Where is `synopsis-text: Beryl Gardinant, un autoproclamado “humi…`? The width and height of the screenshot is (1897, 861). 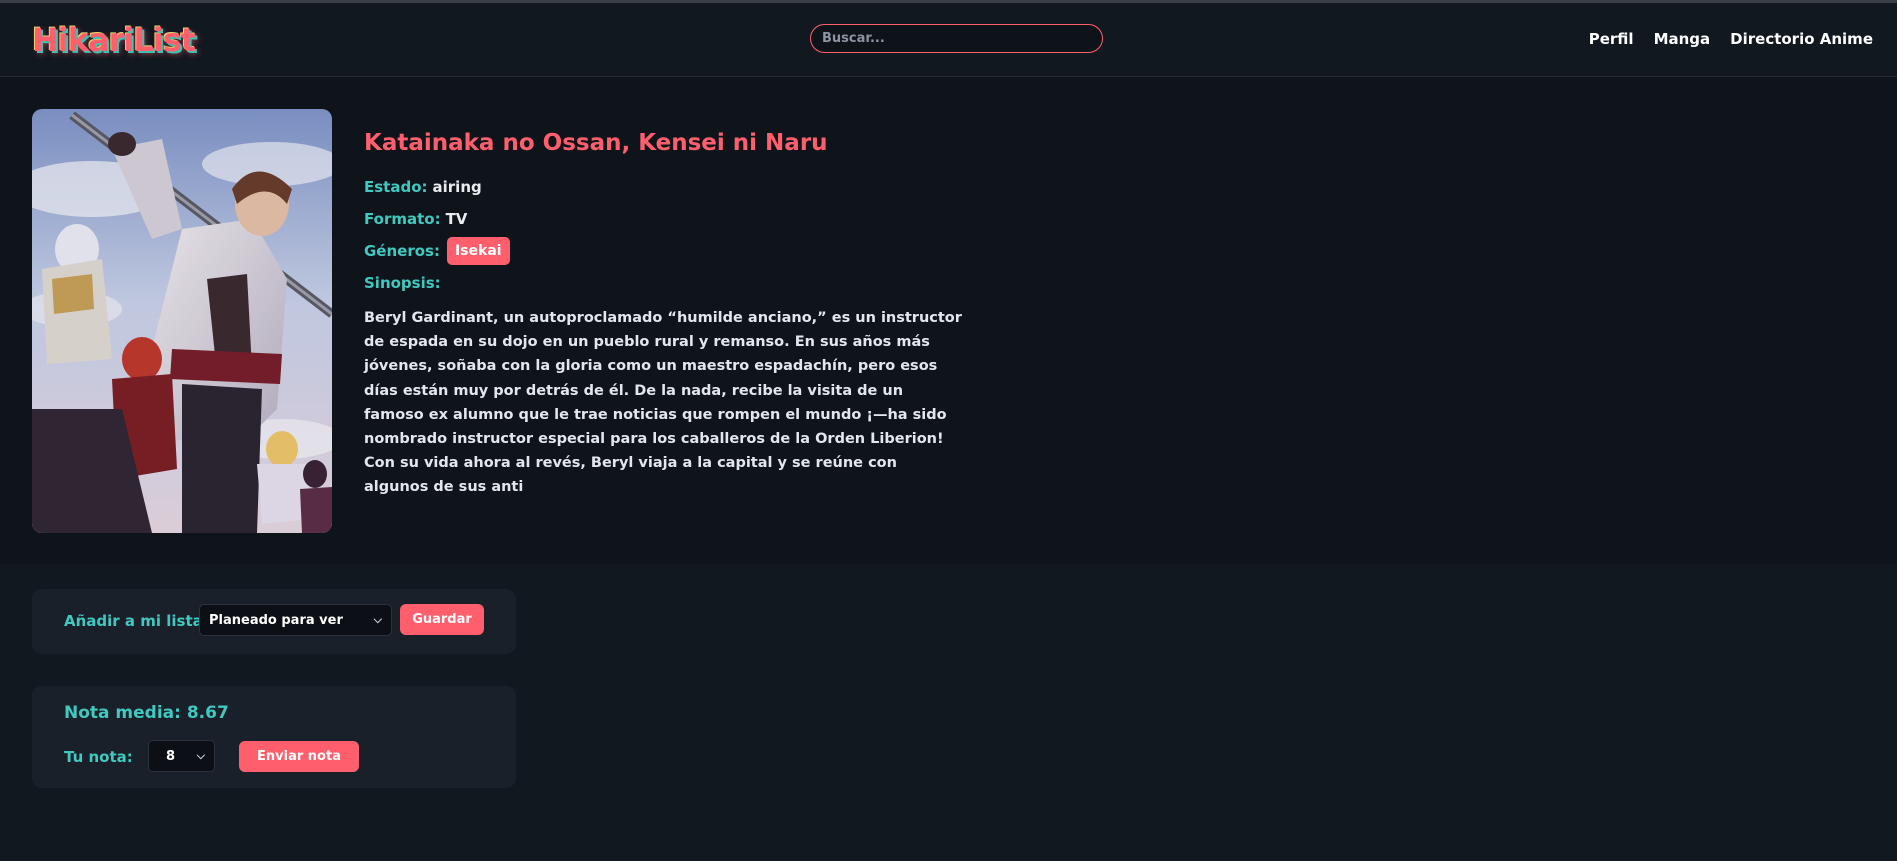 synopsis-text: Beryl Gardinant, un autoproclamado “humi… is located at coordinates (663, 403).